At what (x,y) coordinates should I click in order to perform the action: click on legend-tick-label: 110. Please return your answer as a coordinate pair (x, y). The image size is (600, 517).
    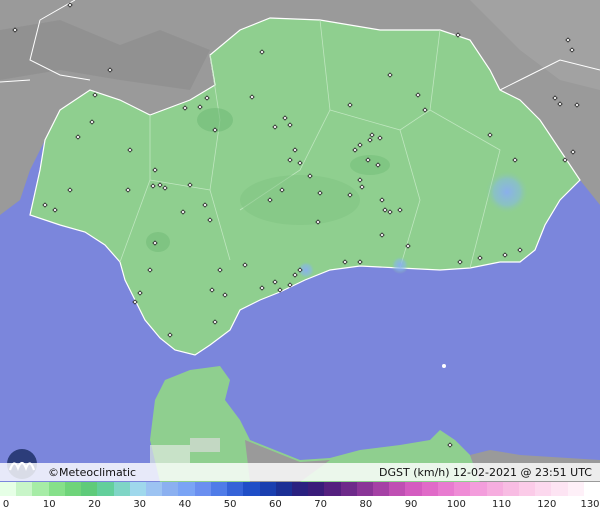
    Looking at the image, I should click on (501, 504).